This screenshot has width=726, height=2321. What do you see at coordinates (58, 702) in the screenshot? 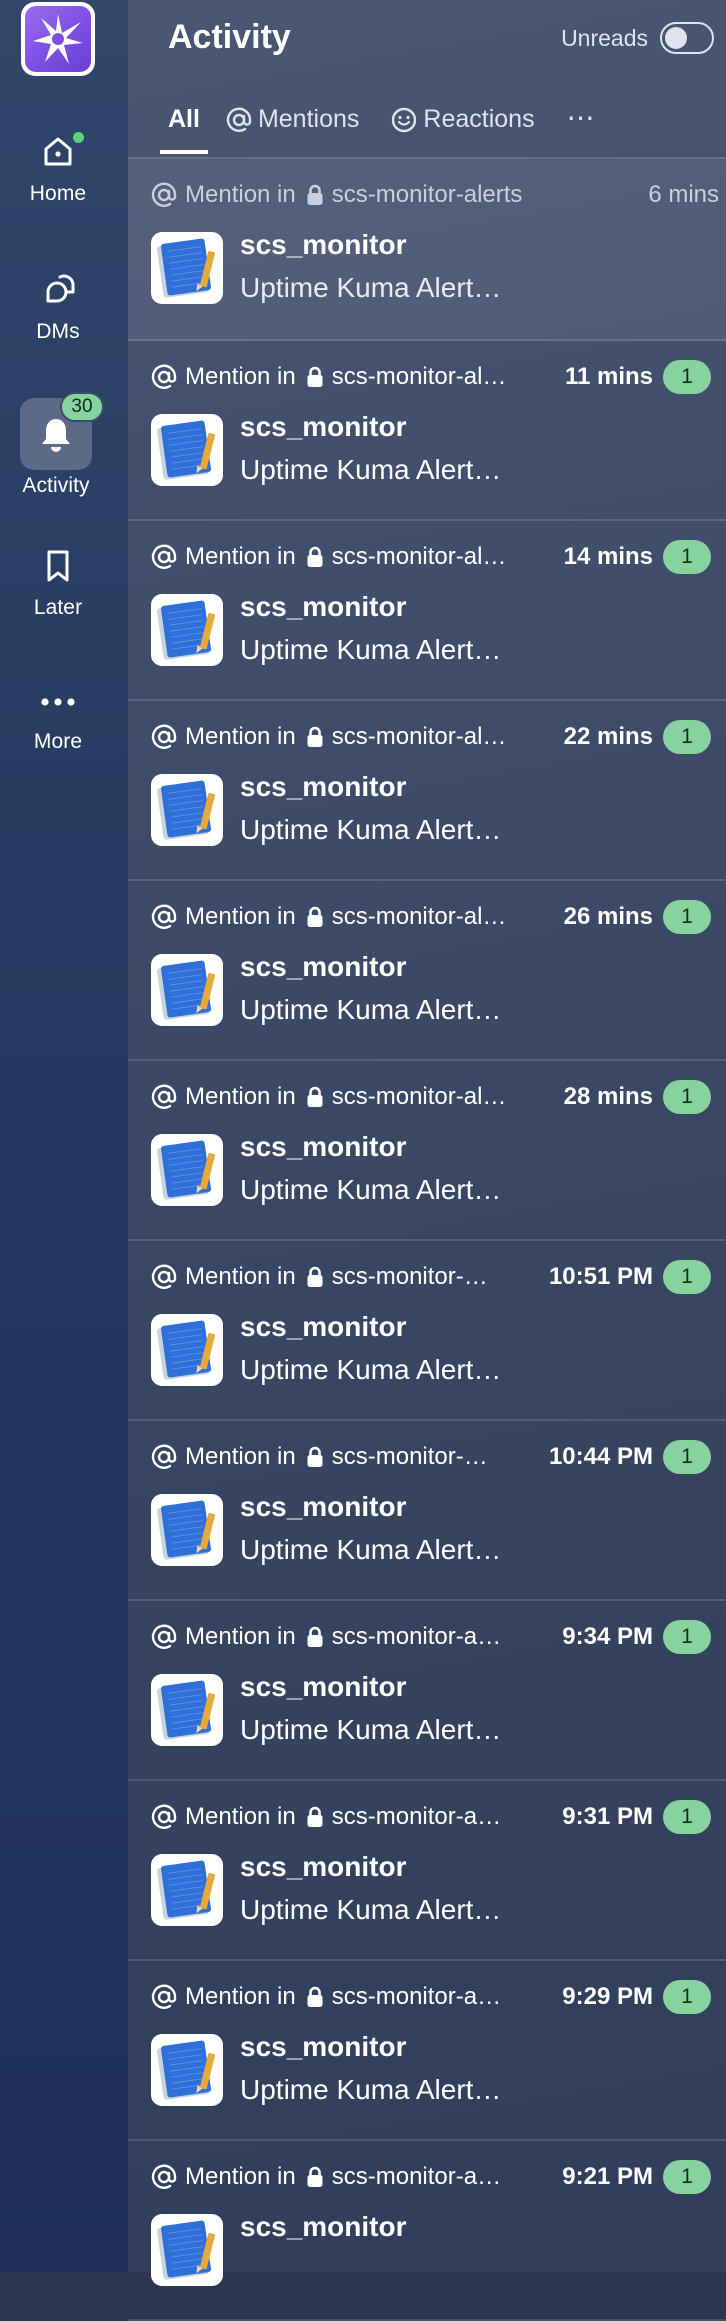
I see `more-icon-box` at bounding box center [58, 702].